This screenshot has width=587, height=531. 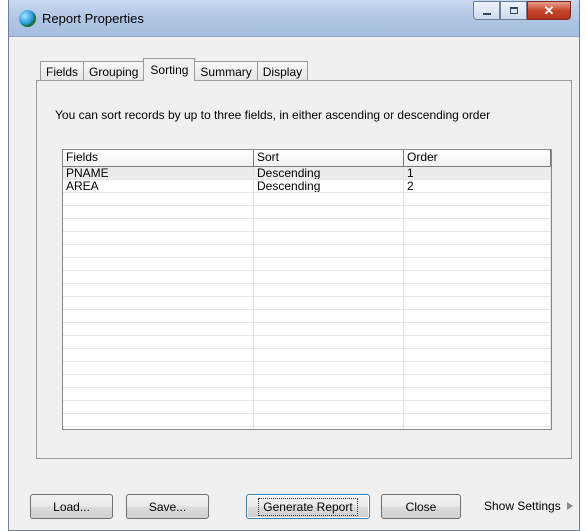 What do you see at coordinates (226, 71) in the screenshot?
I see `tab-summary: Summary` at bounding box center [226, 71].